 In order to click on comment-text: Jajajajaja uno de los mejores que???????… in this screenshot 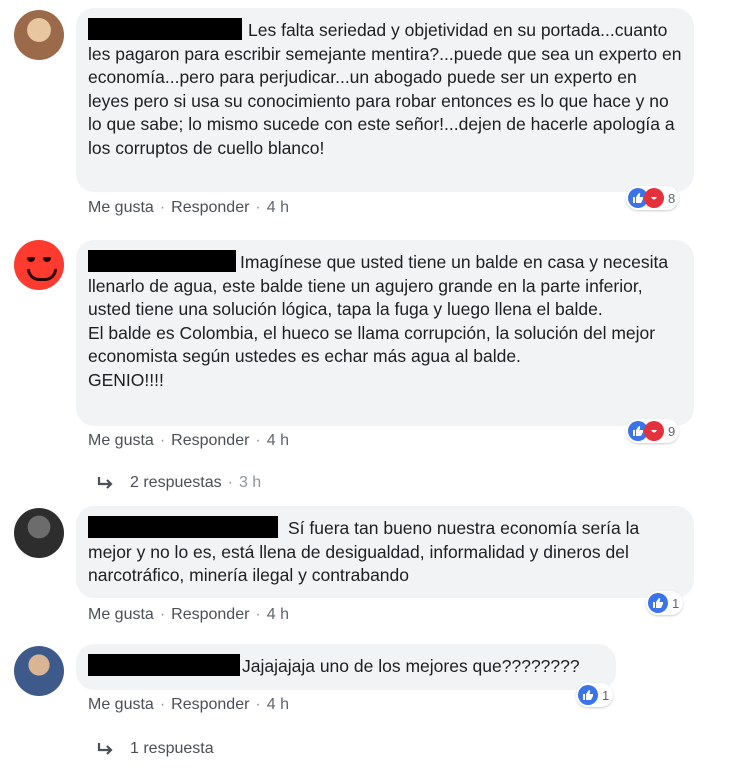, I will do `click(411, 666)`.